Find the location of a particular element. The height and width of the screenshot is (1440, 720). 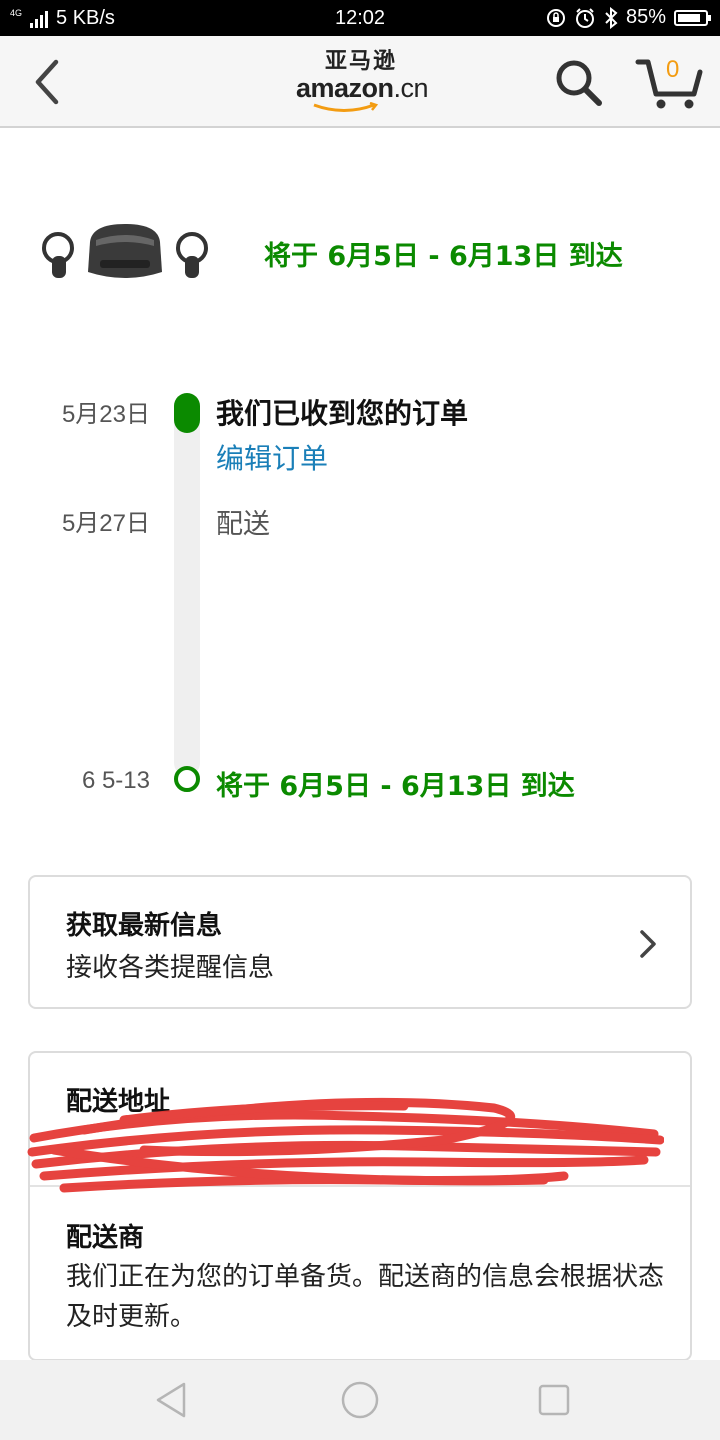

battery-level is located at coordinates (689, 17).